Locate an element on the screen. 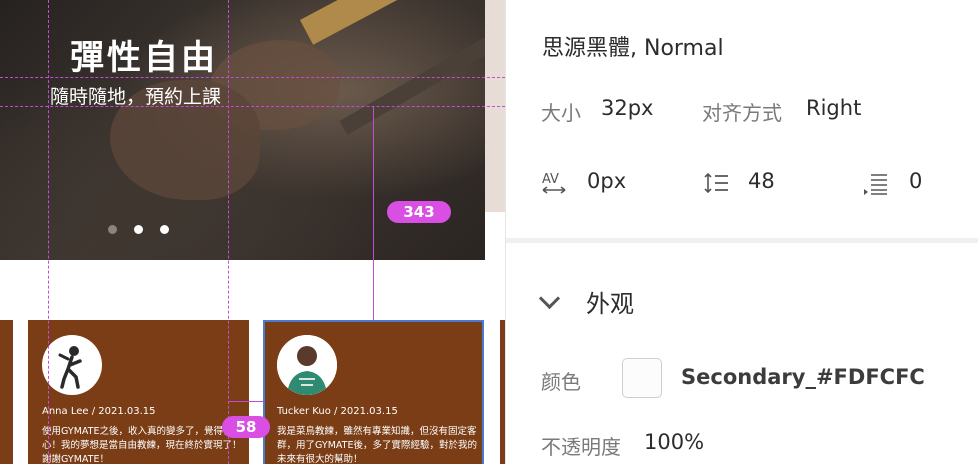 Image resolution: width=978 pixels, height=464 pixels. font-size-field: 32px is located at coordinates (627, 108).